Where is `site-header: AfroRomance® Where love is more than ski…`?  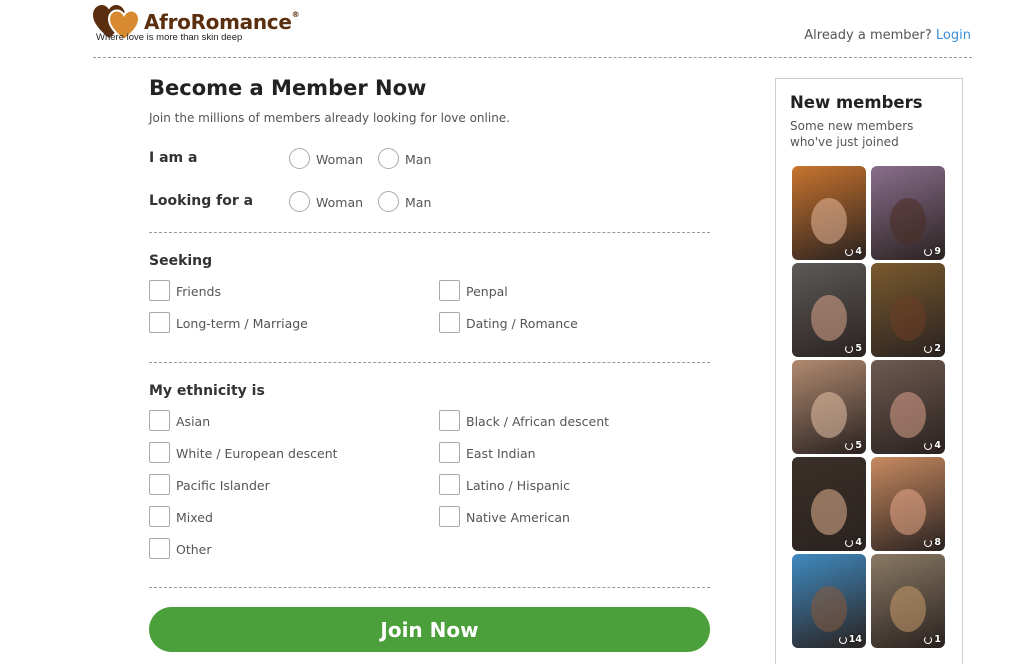
site-header: AfroRomance® Where love is more than ski… is located at coordinates (512, 29).